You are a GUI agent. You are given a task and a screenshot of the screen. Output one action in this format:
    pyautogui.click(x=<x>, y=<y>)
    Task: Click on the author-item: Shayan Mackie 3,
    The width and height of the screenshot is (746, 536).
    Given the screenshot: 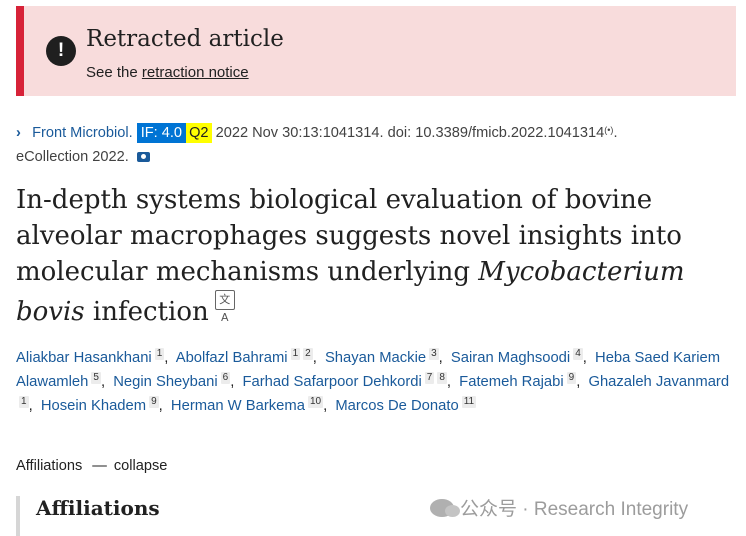 What is the action you would take?
    pyautogui.click(x=386, y=357)
    